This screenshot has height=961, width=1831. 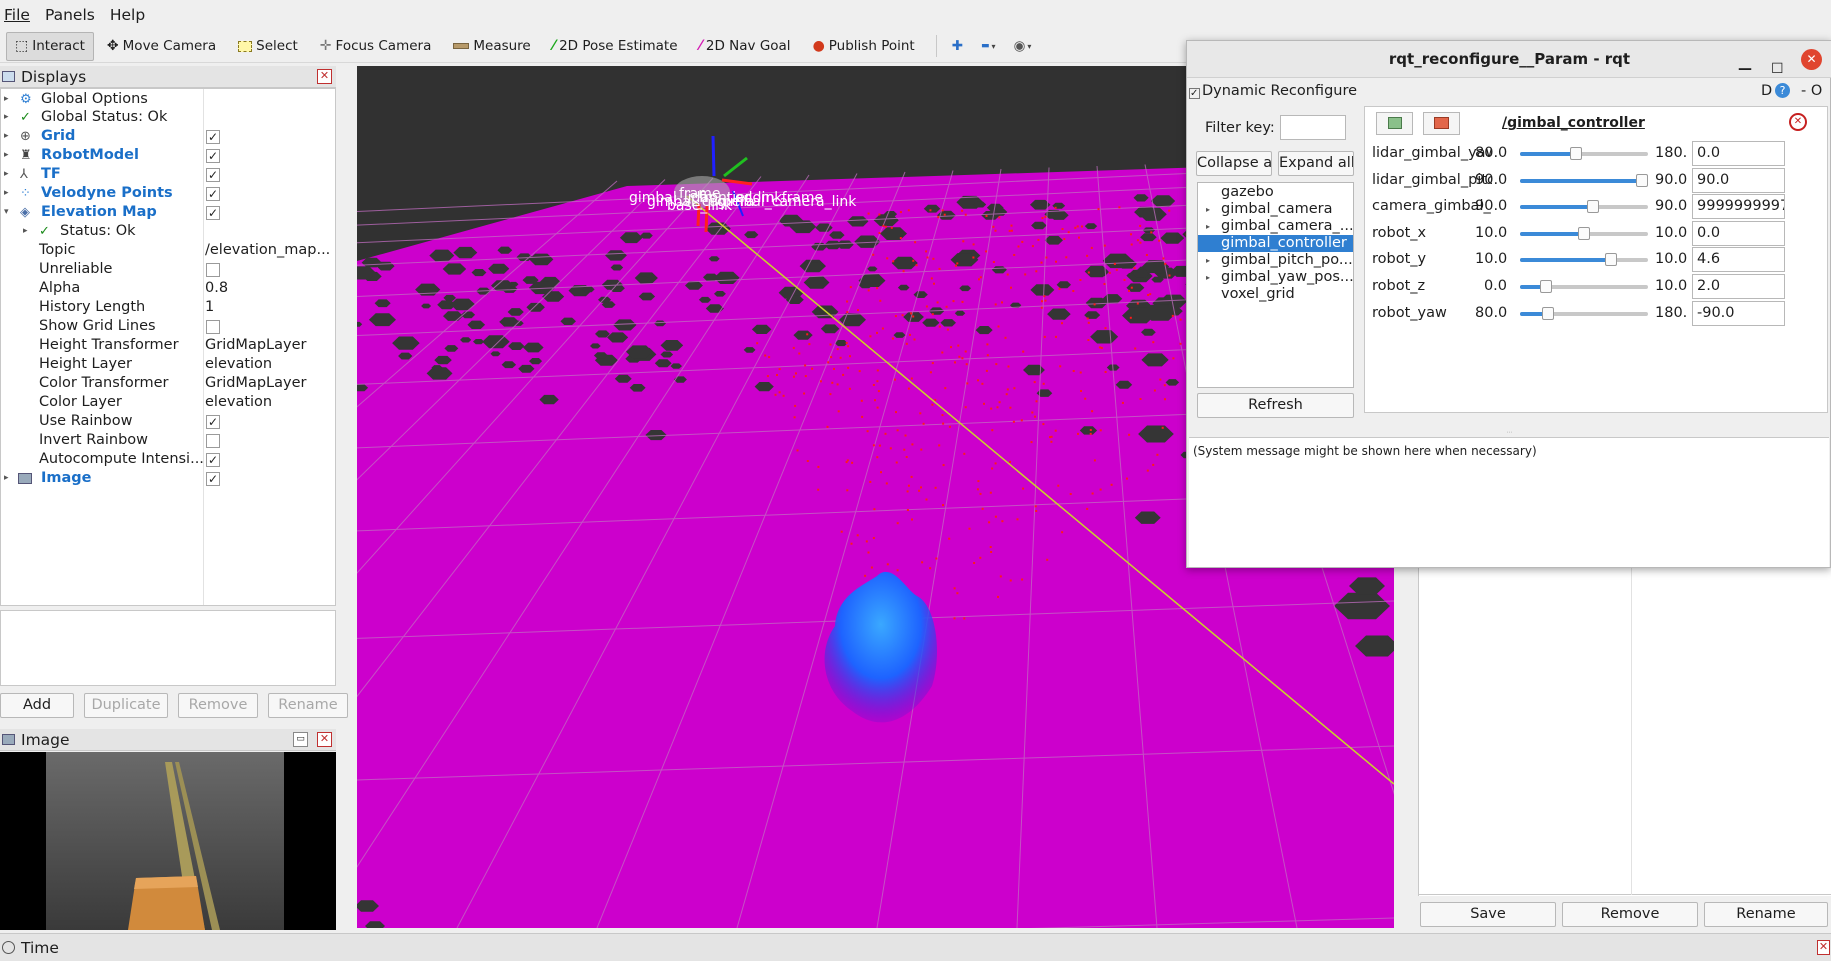 I want to click on view-tool-button: ◉ ▾, so click(x=1023, y=46).